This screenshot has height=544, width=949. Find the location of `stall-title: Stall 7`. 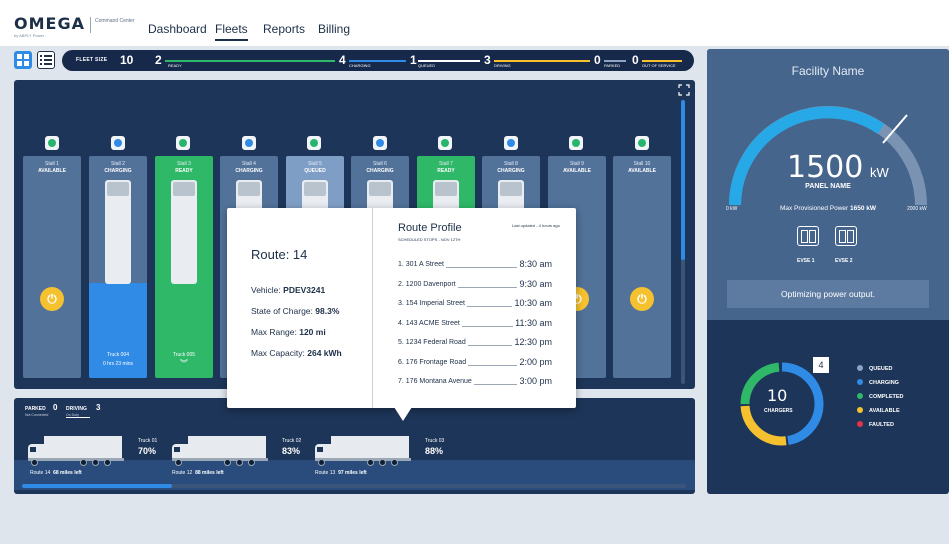

stall-title: Stall 7 is located at coordinates (446, 164).